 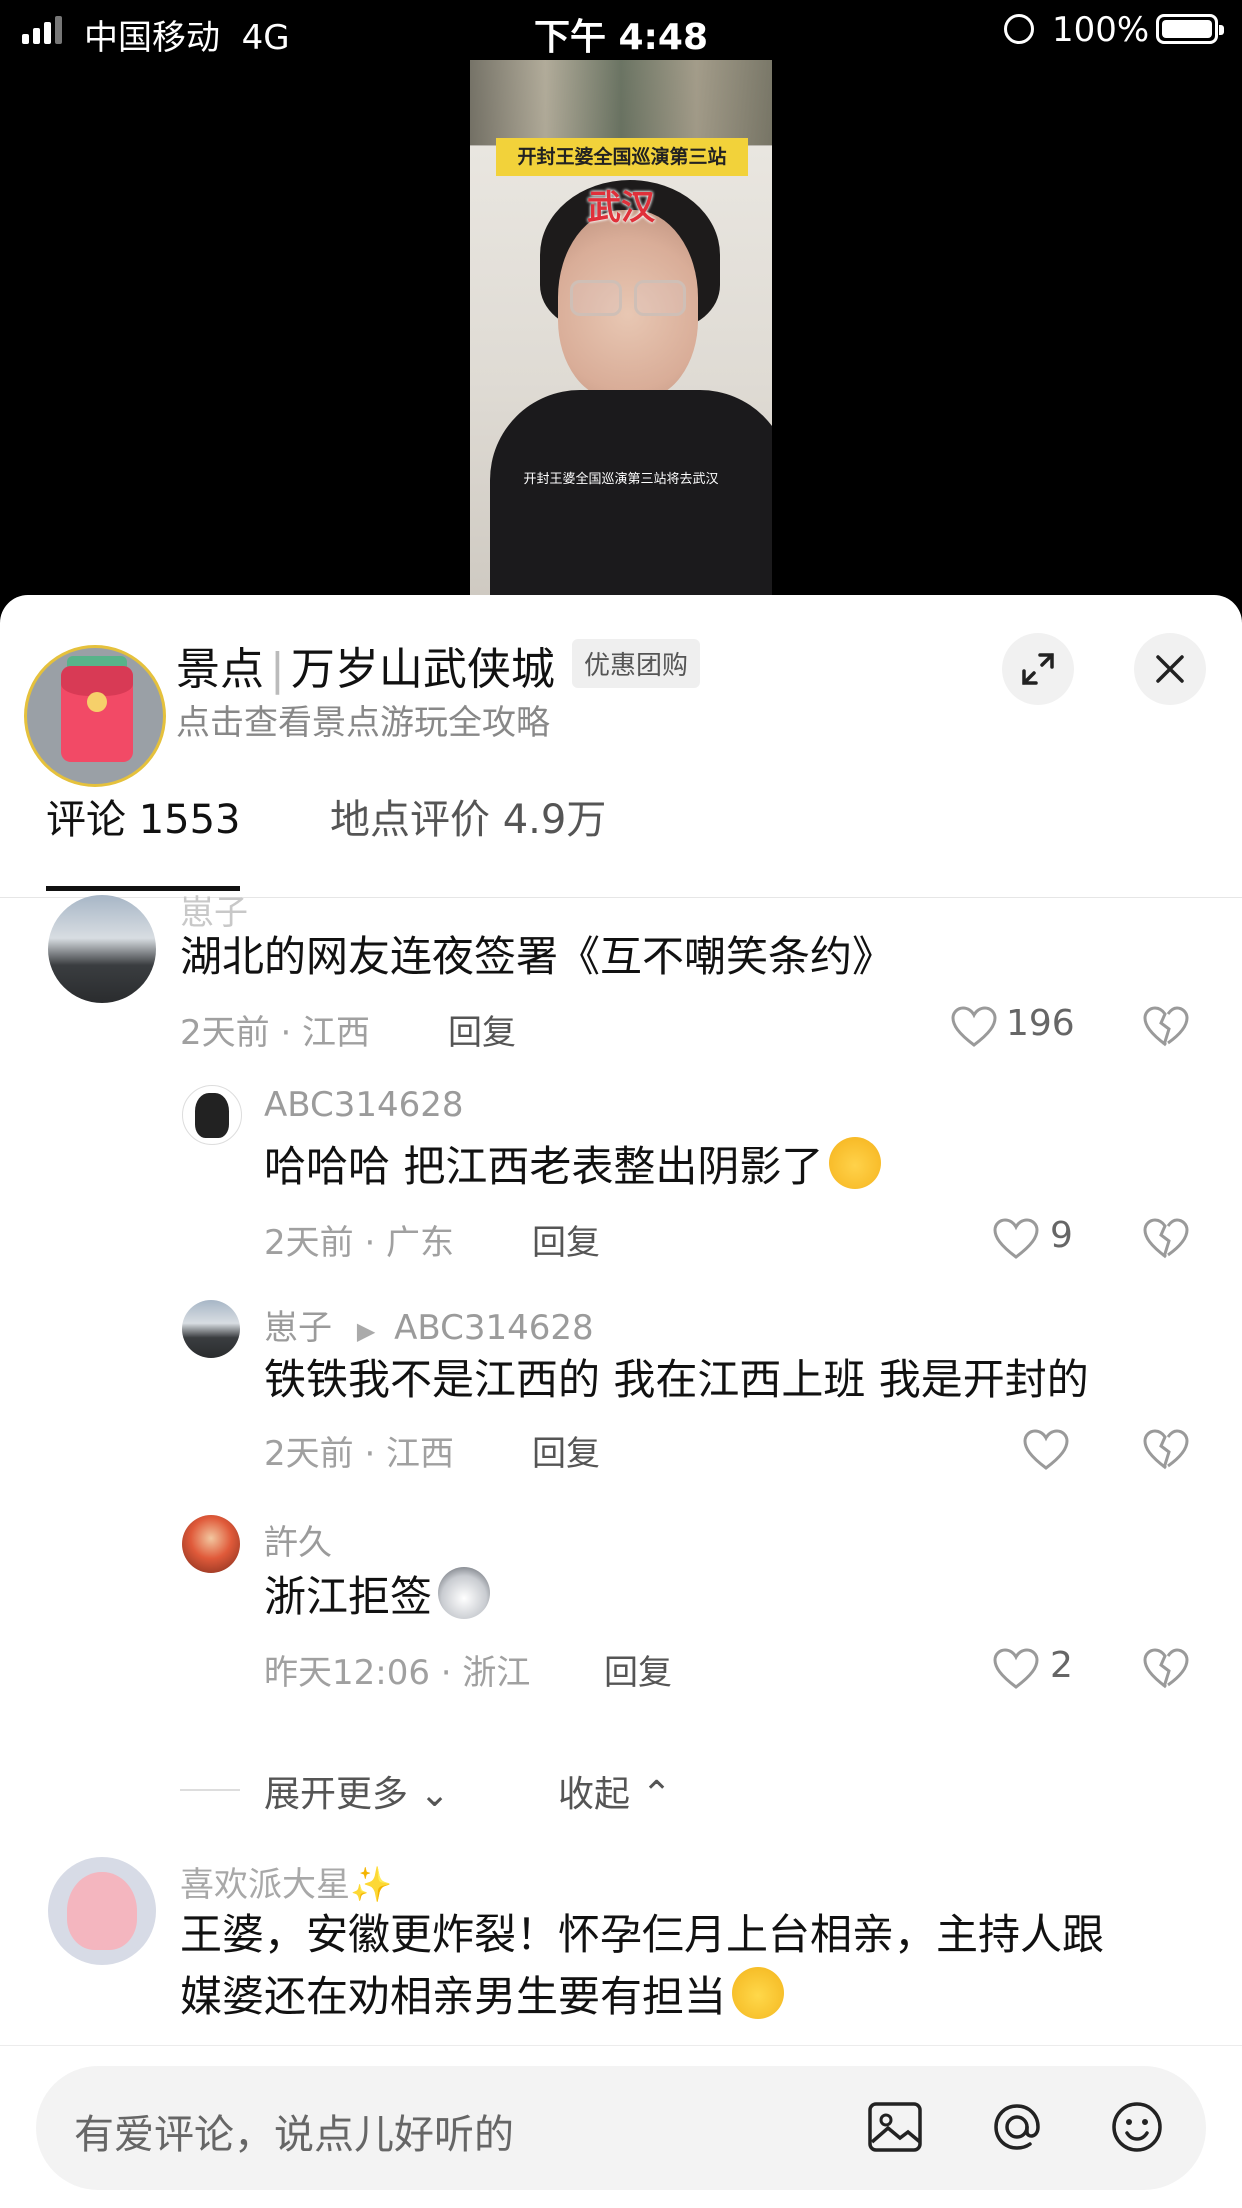 What do you see at coordinates (143, 820) in the screenshot?
I see `tab-comments: 评论 1553` at bounding box center [143, 820].